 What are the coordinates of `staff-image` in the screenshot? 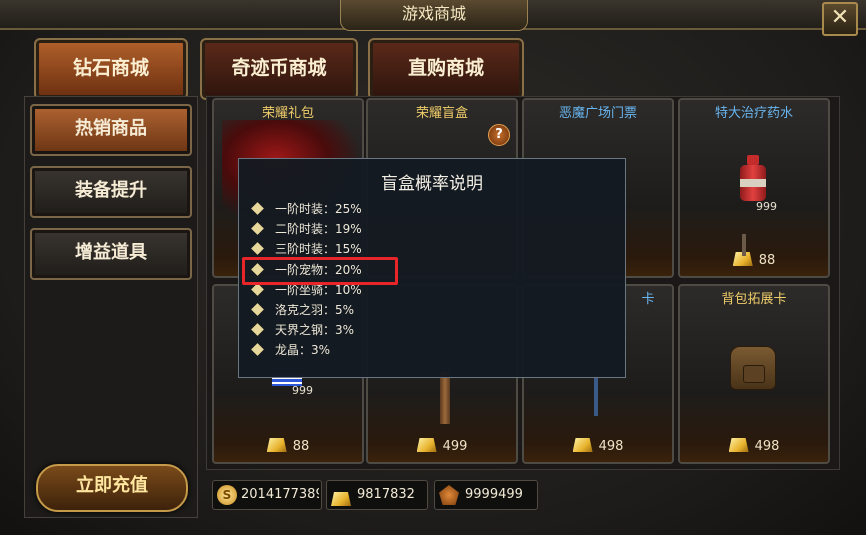 It's located at (445, 398).